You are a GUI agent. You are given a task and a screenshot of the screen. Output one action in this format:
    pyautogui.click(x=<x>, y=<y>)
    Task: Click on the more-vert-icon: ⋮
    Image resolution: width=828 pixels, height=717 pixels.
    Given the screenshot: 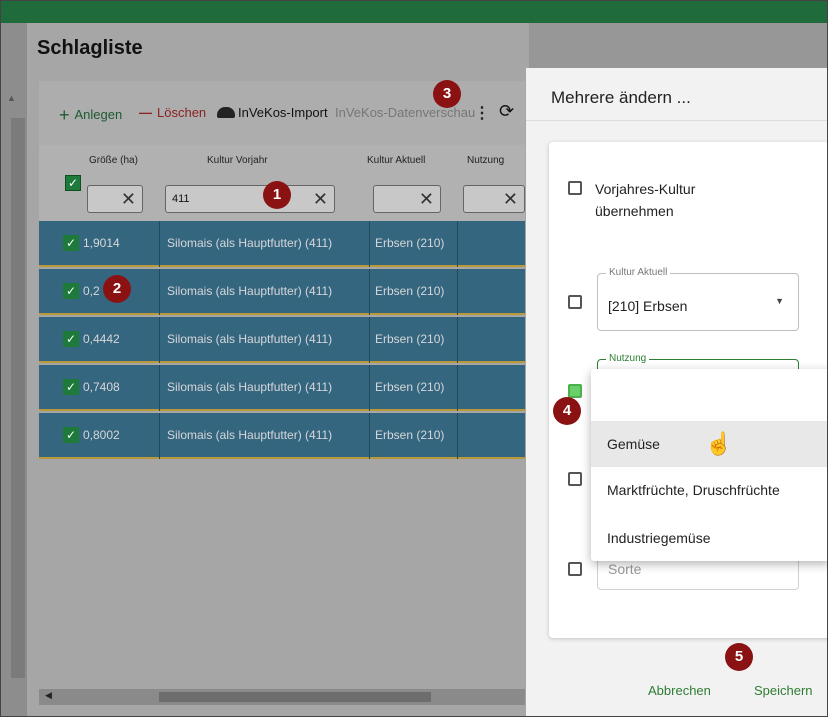 What is the action you would take?
    pyautogui.click(x=482, y=113)
    